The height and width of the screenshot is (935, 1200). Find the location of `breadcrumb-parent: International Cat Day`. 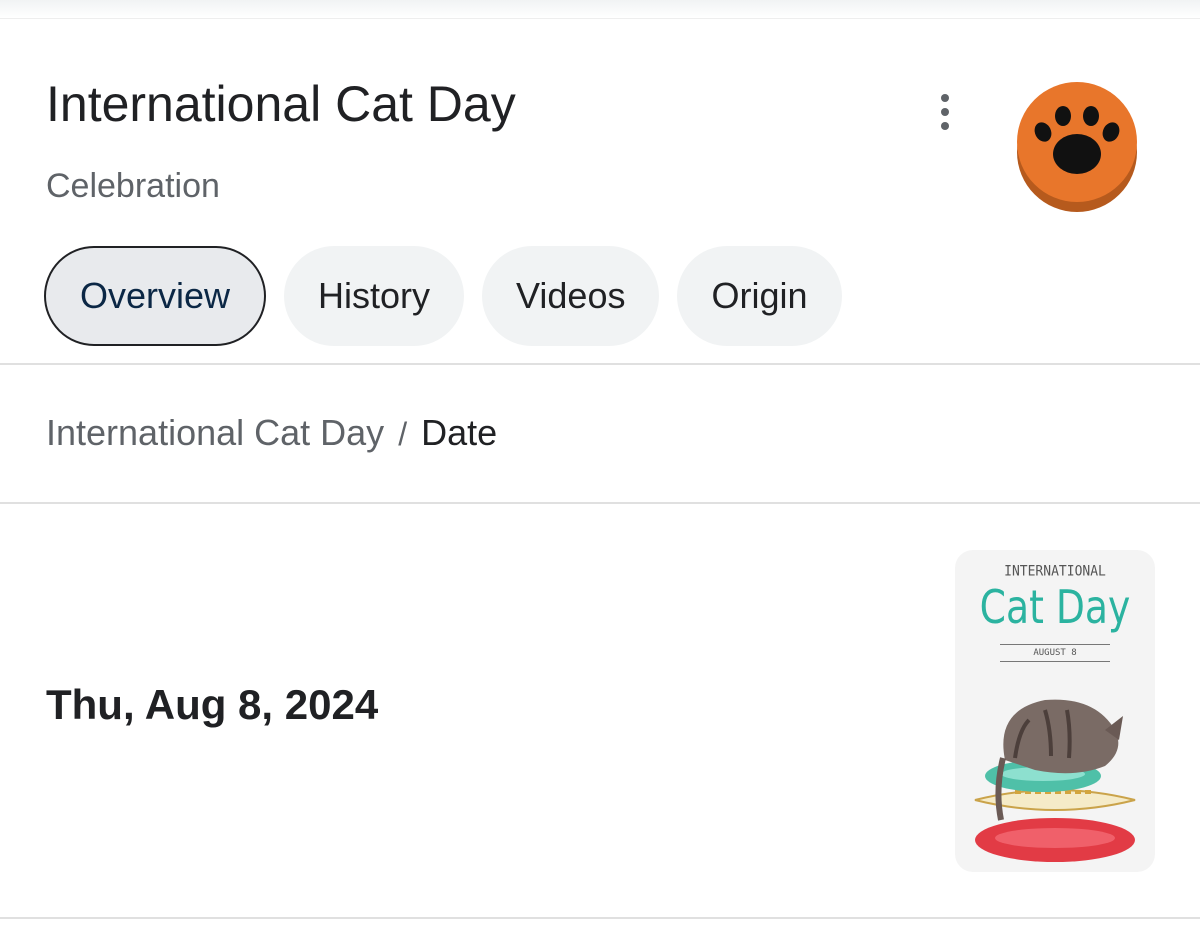

breadcrumb-parent: International Cat Day is located at coordinates (215, 432).